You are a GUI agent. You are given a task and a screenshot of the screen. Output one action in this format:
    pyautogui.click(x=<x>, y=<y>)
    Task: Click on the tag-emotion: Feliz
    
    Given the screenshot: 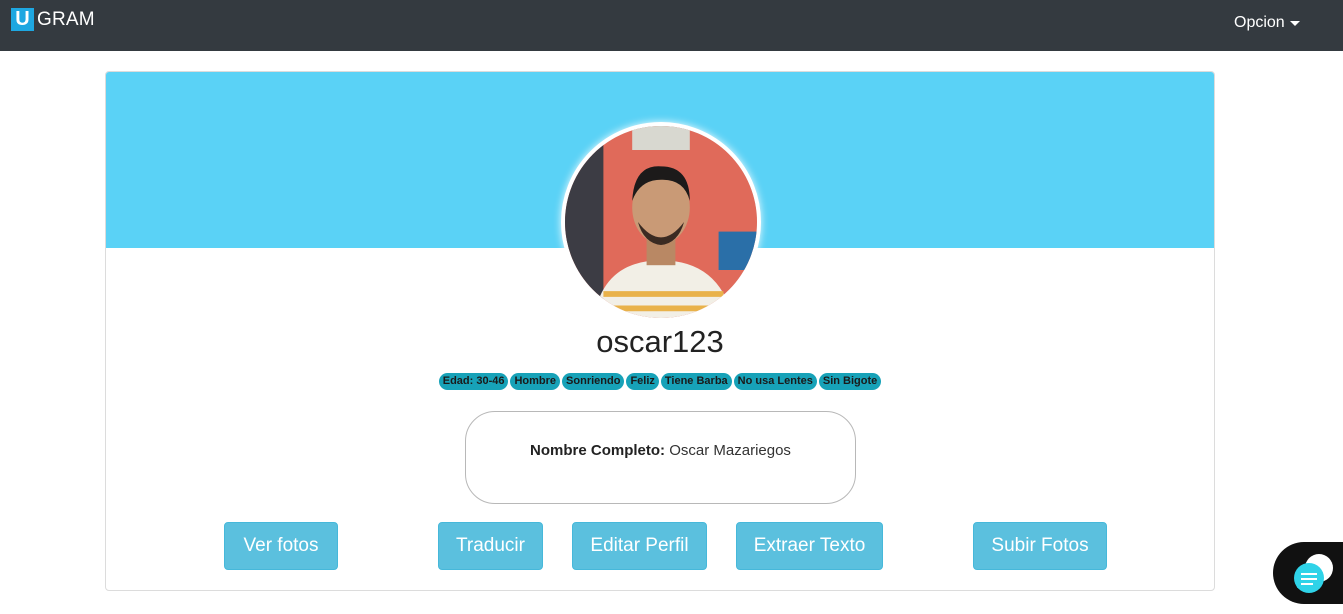 What is the action you would take?
    pyautogui.click(x=642, y=381)
    